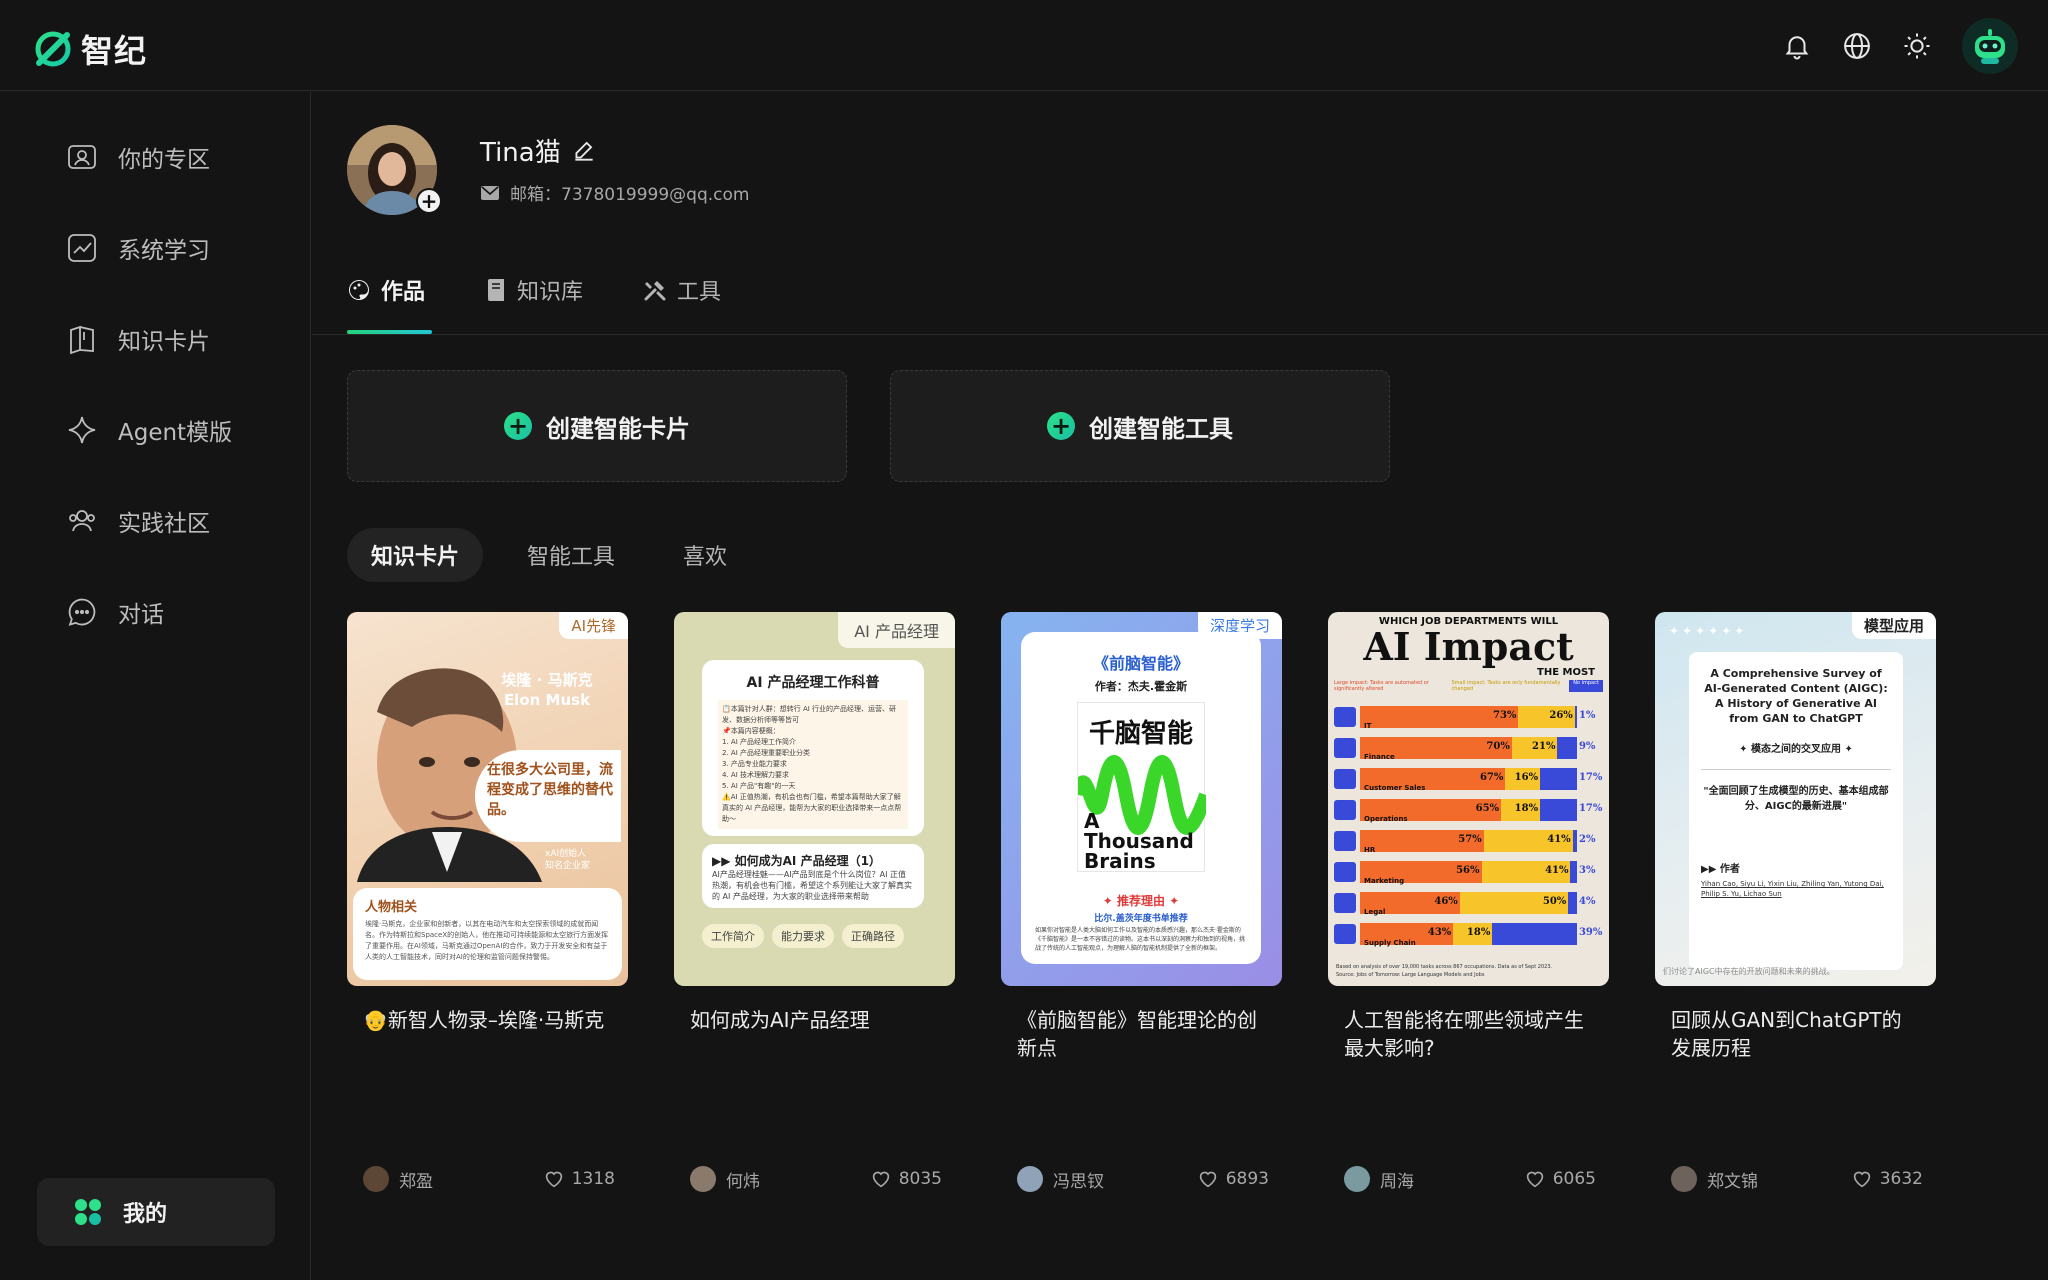 Image resolution: width=2048 pixels, height=1280 pixels. Describe the element at coordinates (1180, 334) in the screenshot. I see `tabs-divider` at that location.